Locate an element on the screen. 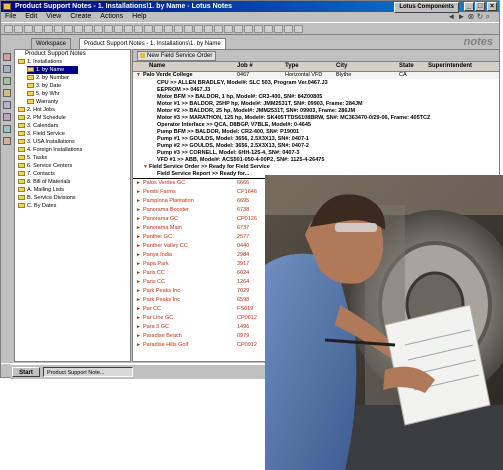  nav-foreign-installations: 4. Foreign Installations is located at coordinates (50, 150).